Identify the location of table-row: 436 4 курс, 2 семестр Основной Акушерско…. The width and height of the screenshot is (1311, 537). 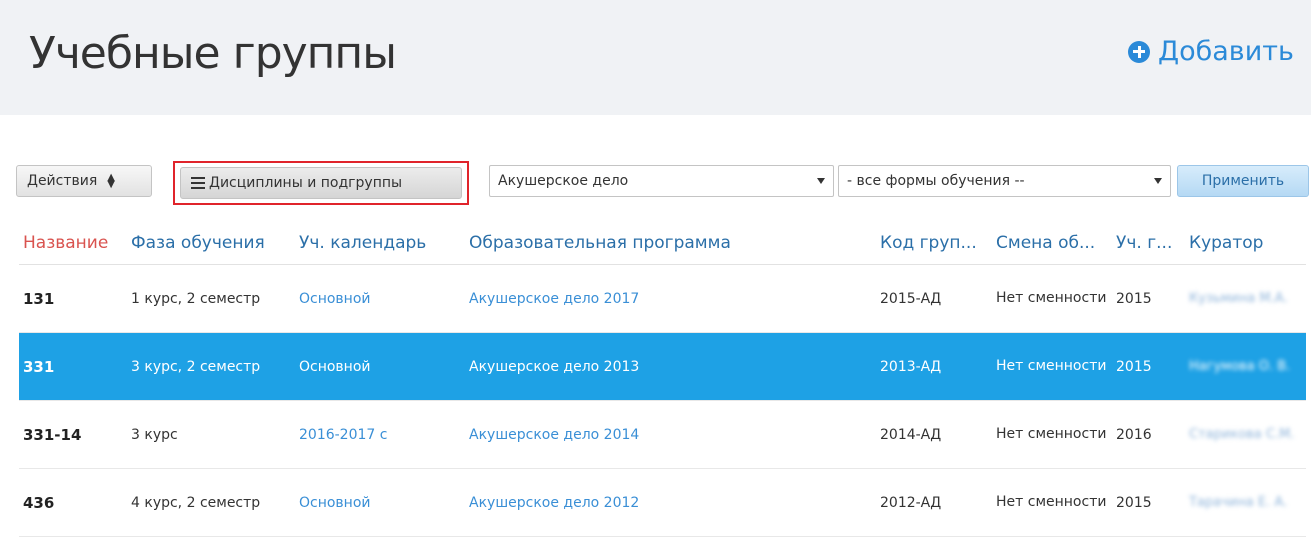
(662, 502).